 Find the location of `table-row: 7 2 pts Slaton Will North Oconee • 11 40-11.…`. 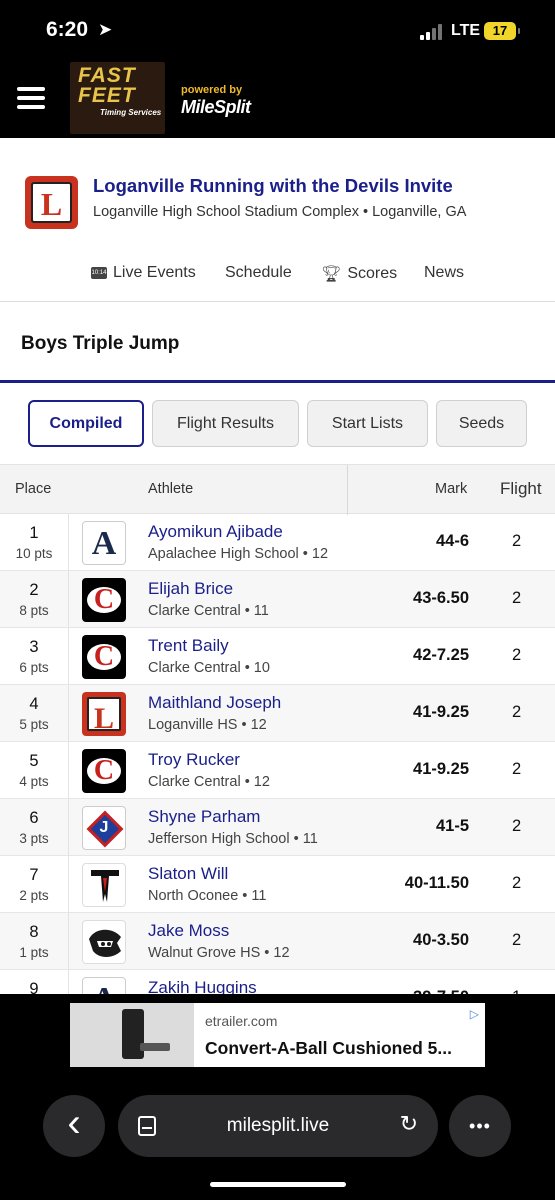

table-row: 7 2 pts Slaton Will North Oconee • 11 40-11.… is located at coordinates (277, 884).